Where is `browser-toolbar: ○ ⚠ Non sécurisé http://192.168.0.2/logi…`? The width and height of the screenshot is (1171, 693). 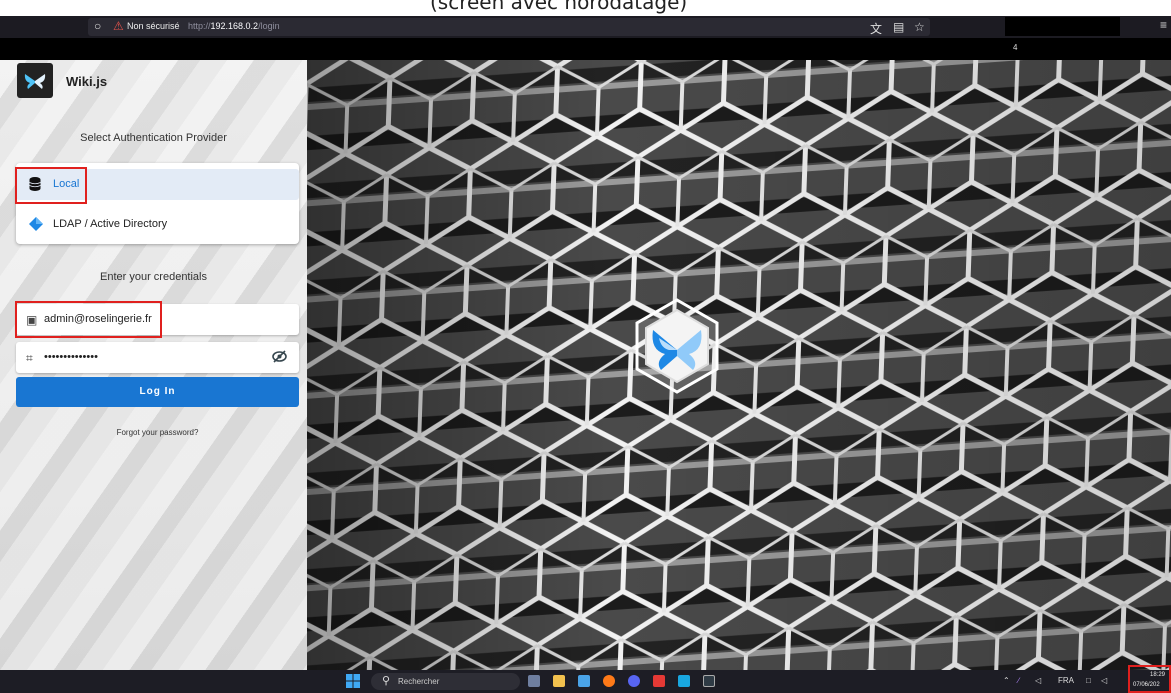
browser-toolbar: ○ ⚠ Non sécurisé http://192.168.0.2/logi… is located at coordinates (585, 27).